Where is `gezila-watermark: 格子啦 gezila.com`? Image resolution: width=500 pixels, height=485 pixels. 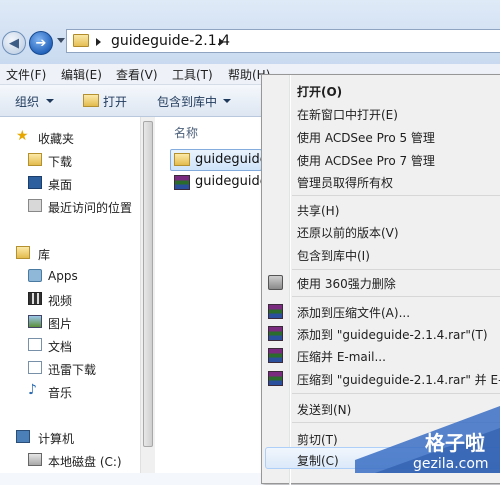
gezila-watermark: 格子啦 gezila.com is located at coordinates (427, 439).